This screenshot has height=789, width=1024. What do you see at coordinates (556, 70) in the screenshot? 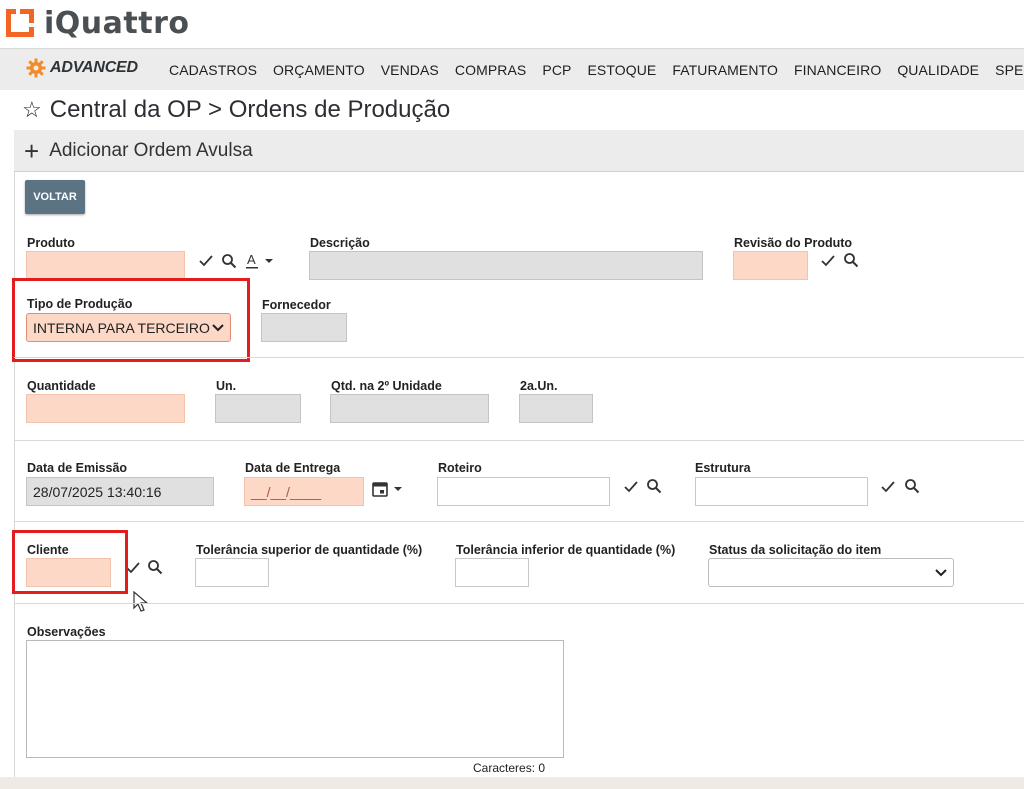
I see `nav-item-pcp: PCP` at bounding box center [556, 70].